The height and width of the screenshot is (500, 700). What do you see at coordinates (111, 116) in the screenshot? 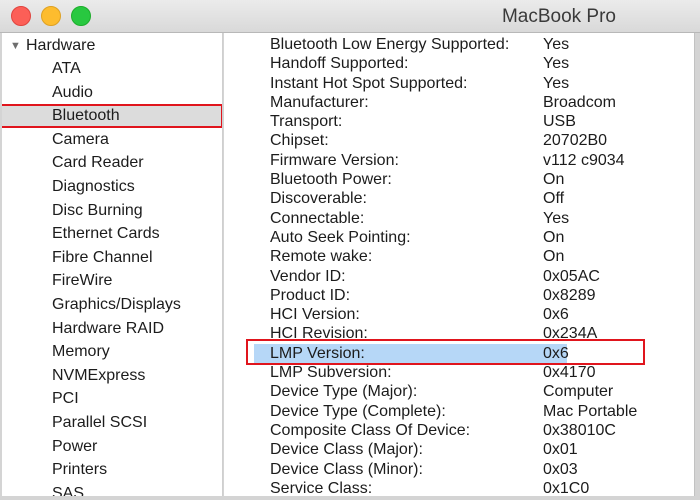
I see `sidebar-item-bluetooth: Bluetooth` at bounding box center [111, 116].